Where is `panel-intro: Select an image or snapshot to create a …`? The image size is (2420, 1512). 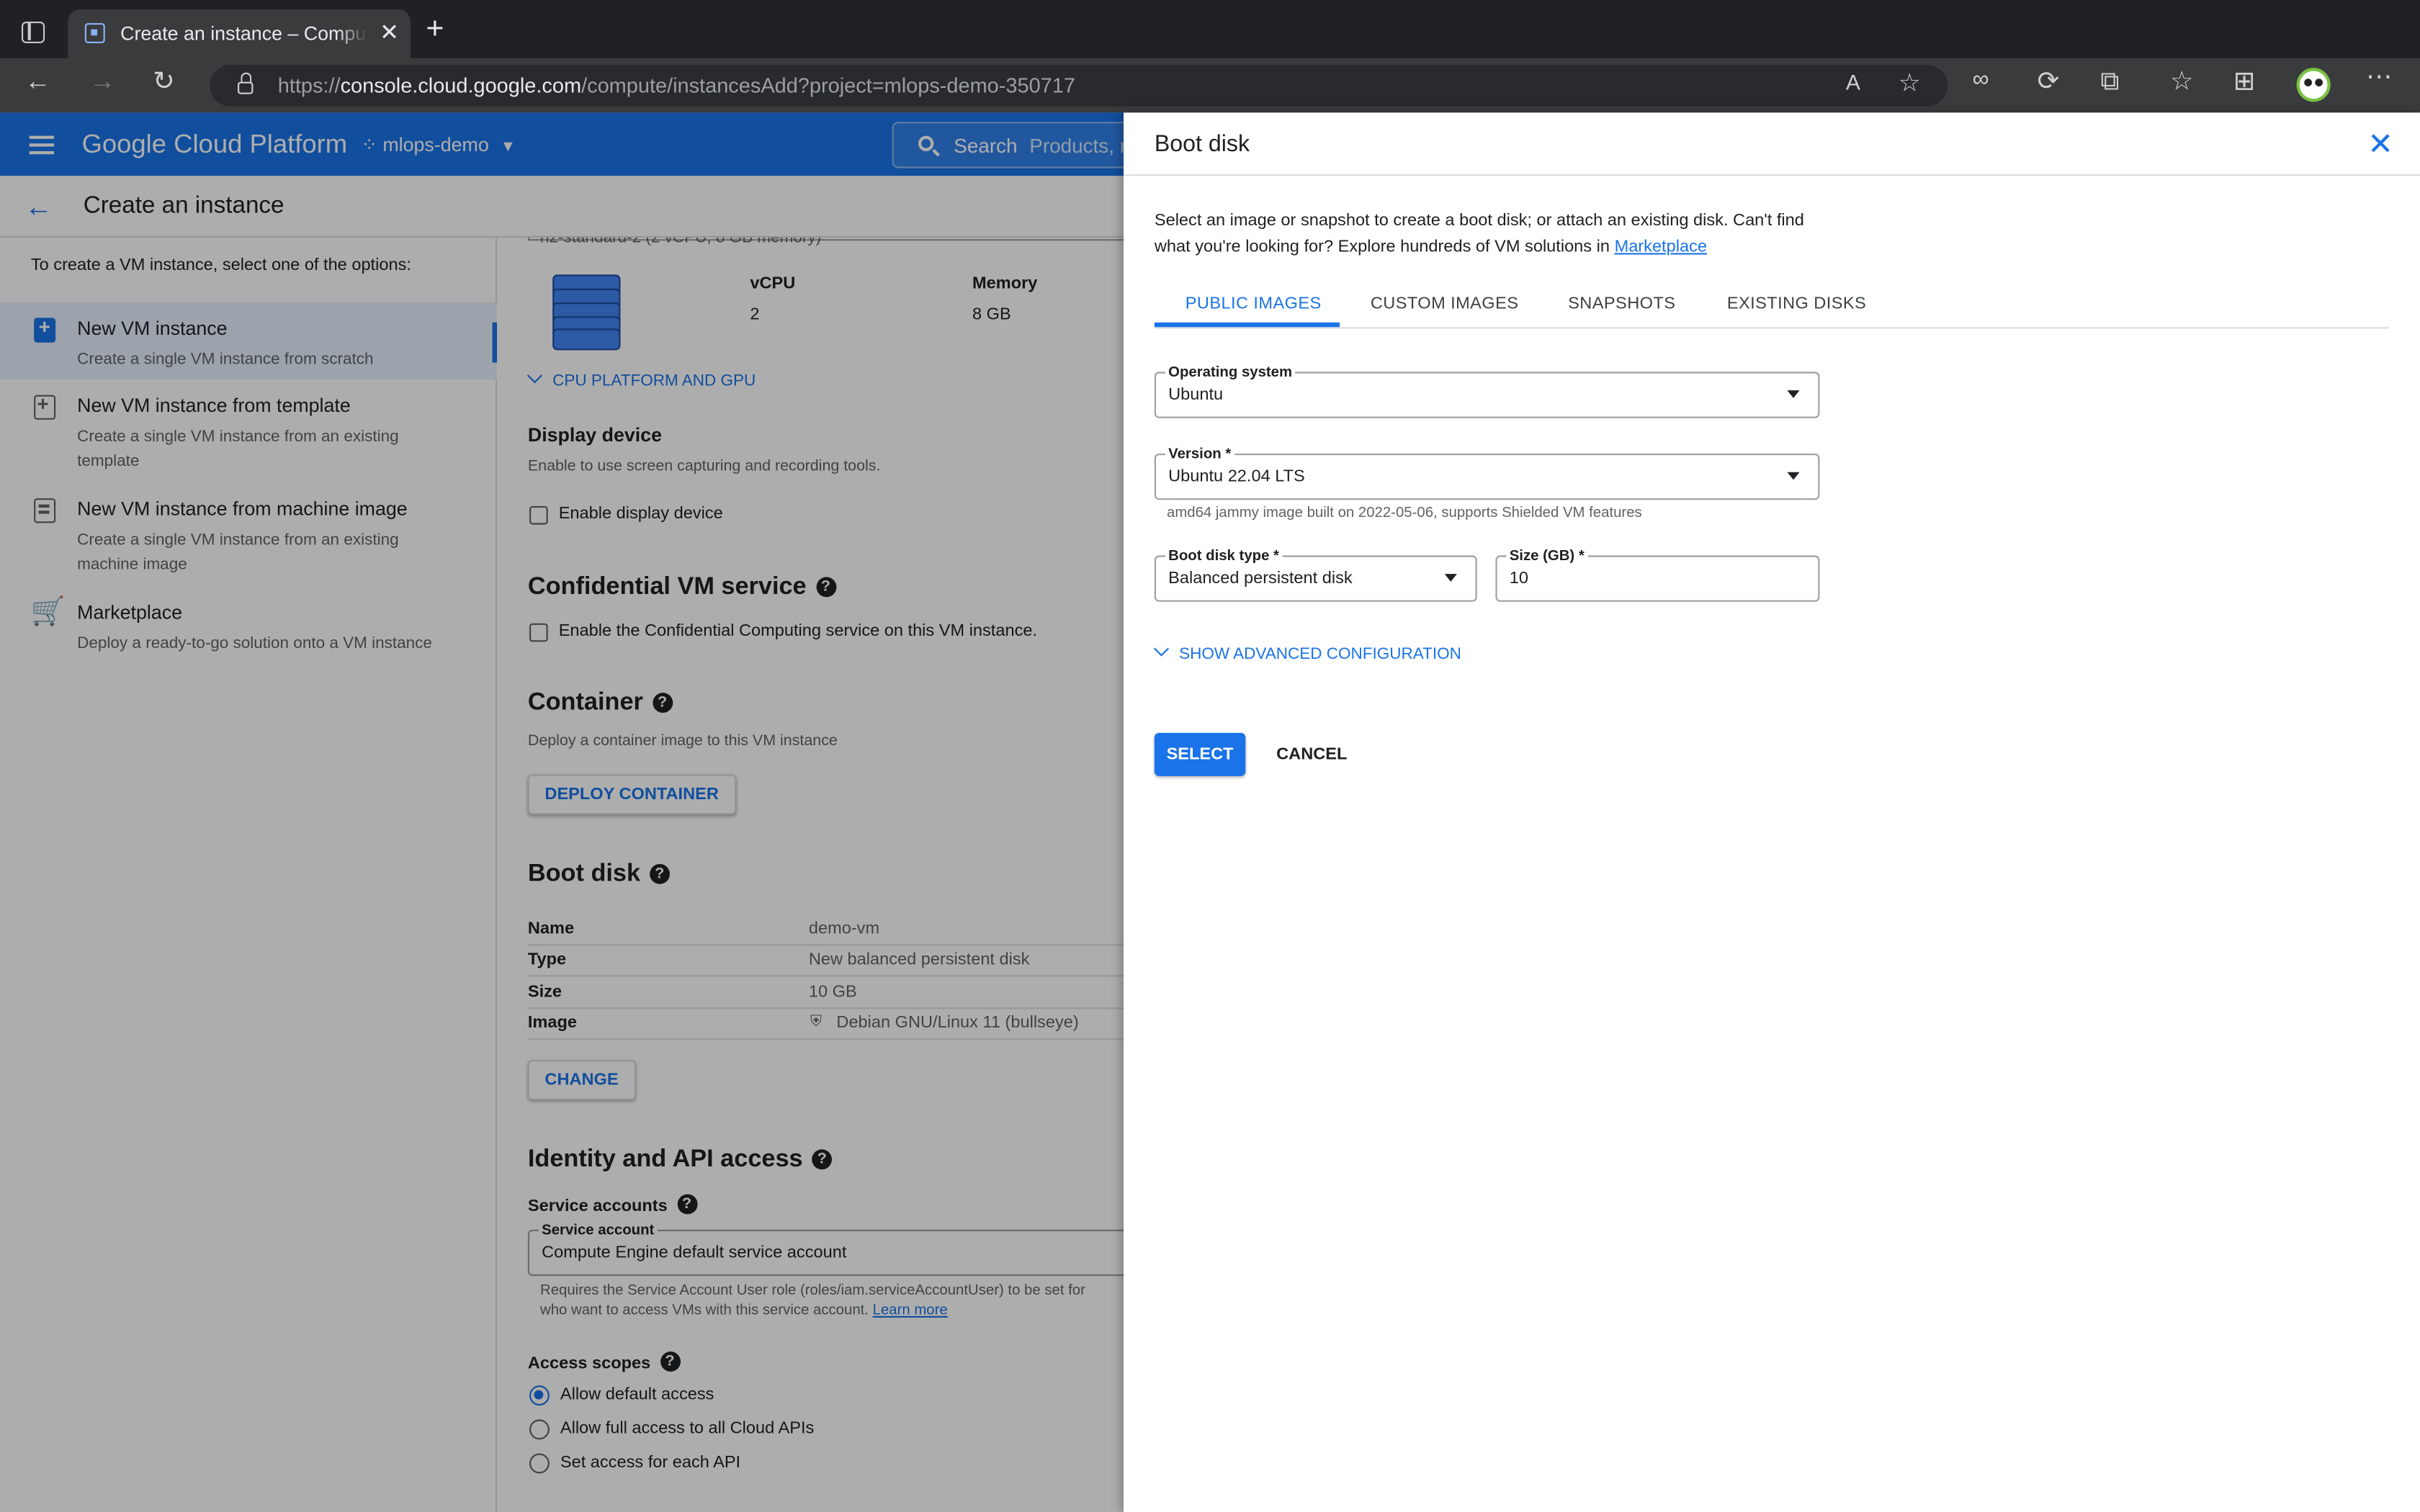
panel-intro: Select an image or snapshot to create a … is located at coordinates (1479, 233).